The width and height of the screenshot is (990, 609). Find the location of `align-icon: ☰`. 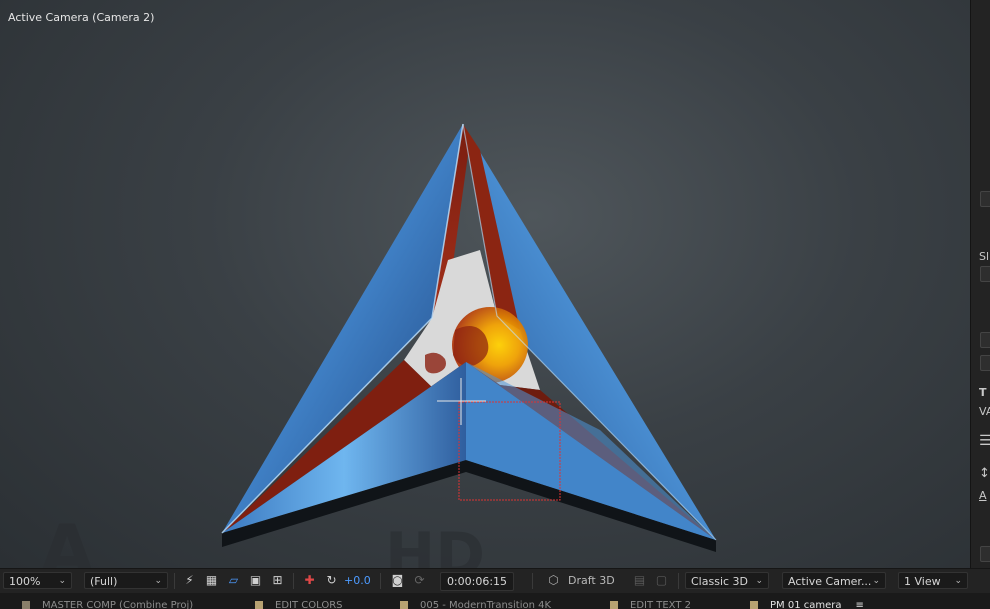

align-icon: ☰ is located at coordinates (984, 441).